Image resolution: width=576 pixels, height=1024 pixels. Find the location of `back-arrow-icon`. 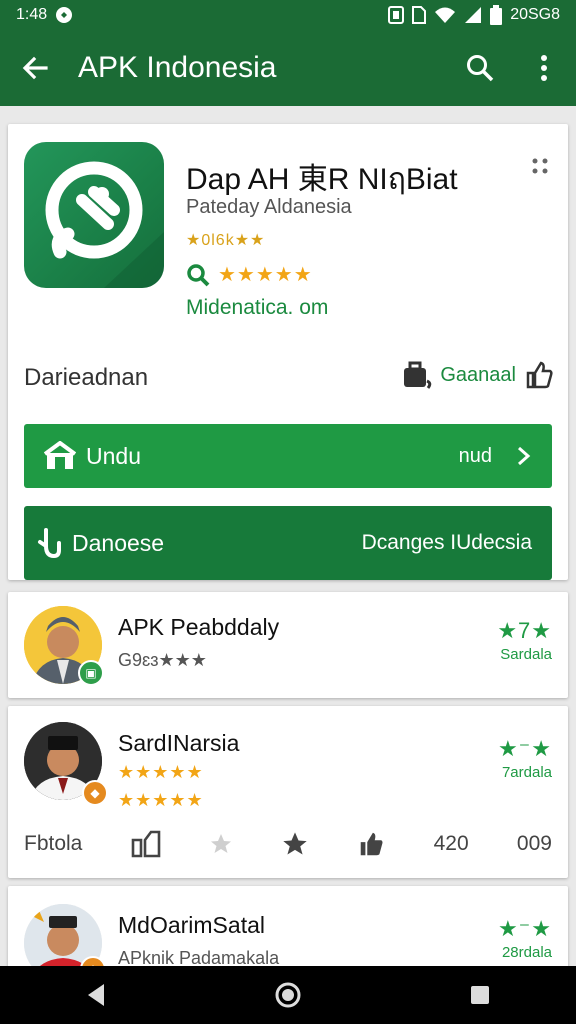

back-arrow-icon is located at coordinates (35, 68).